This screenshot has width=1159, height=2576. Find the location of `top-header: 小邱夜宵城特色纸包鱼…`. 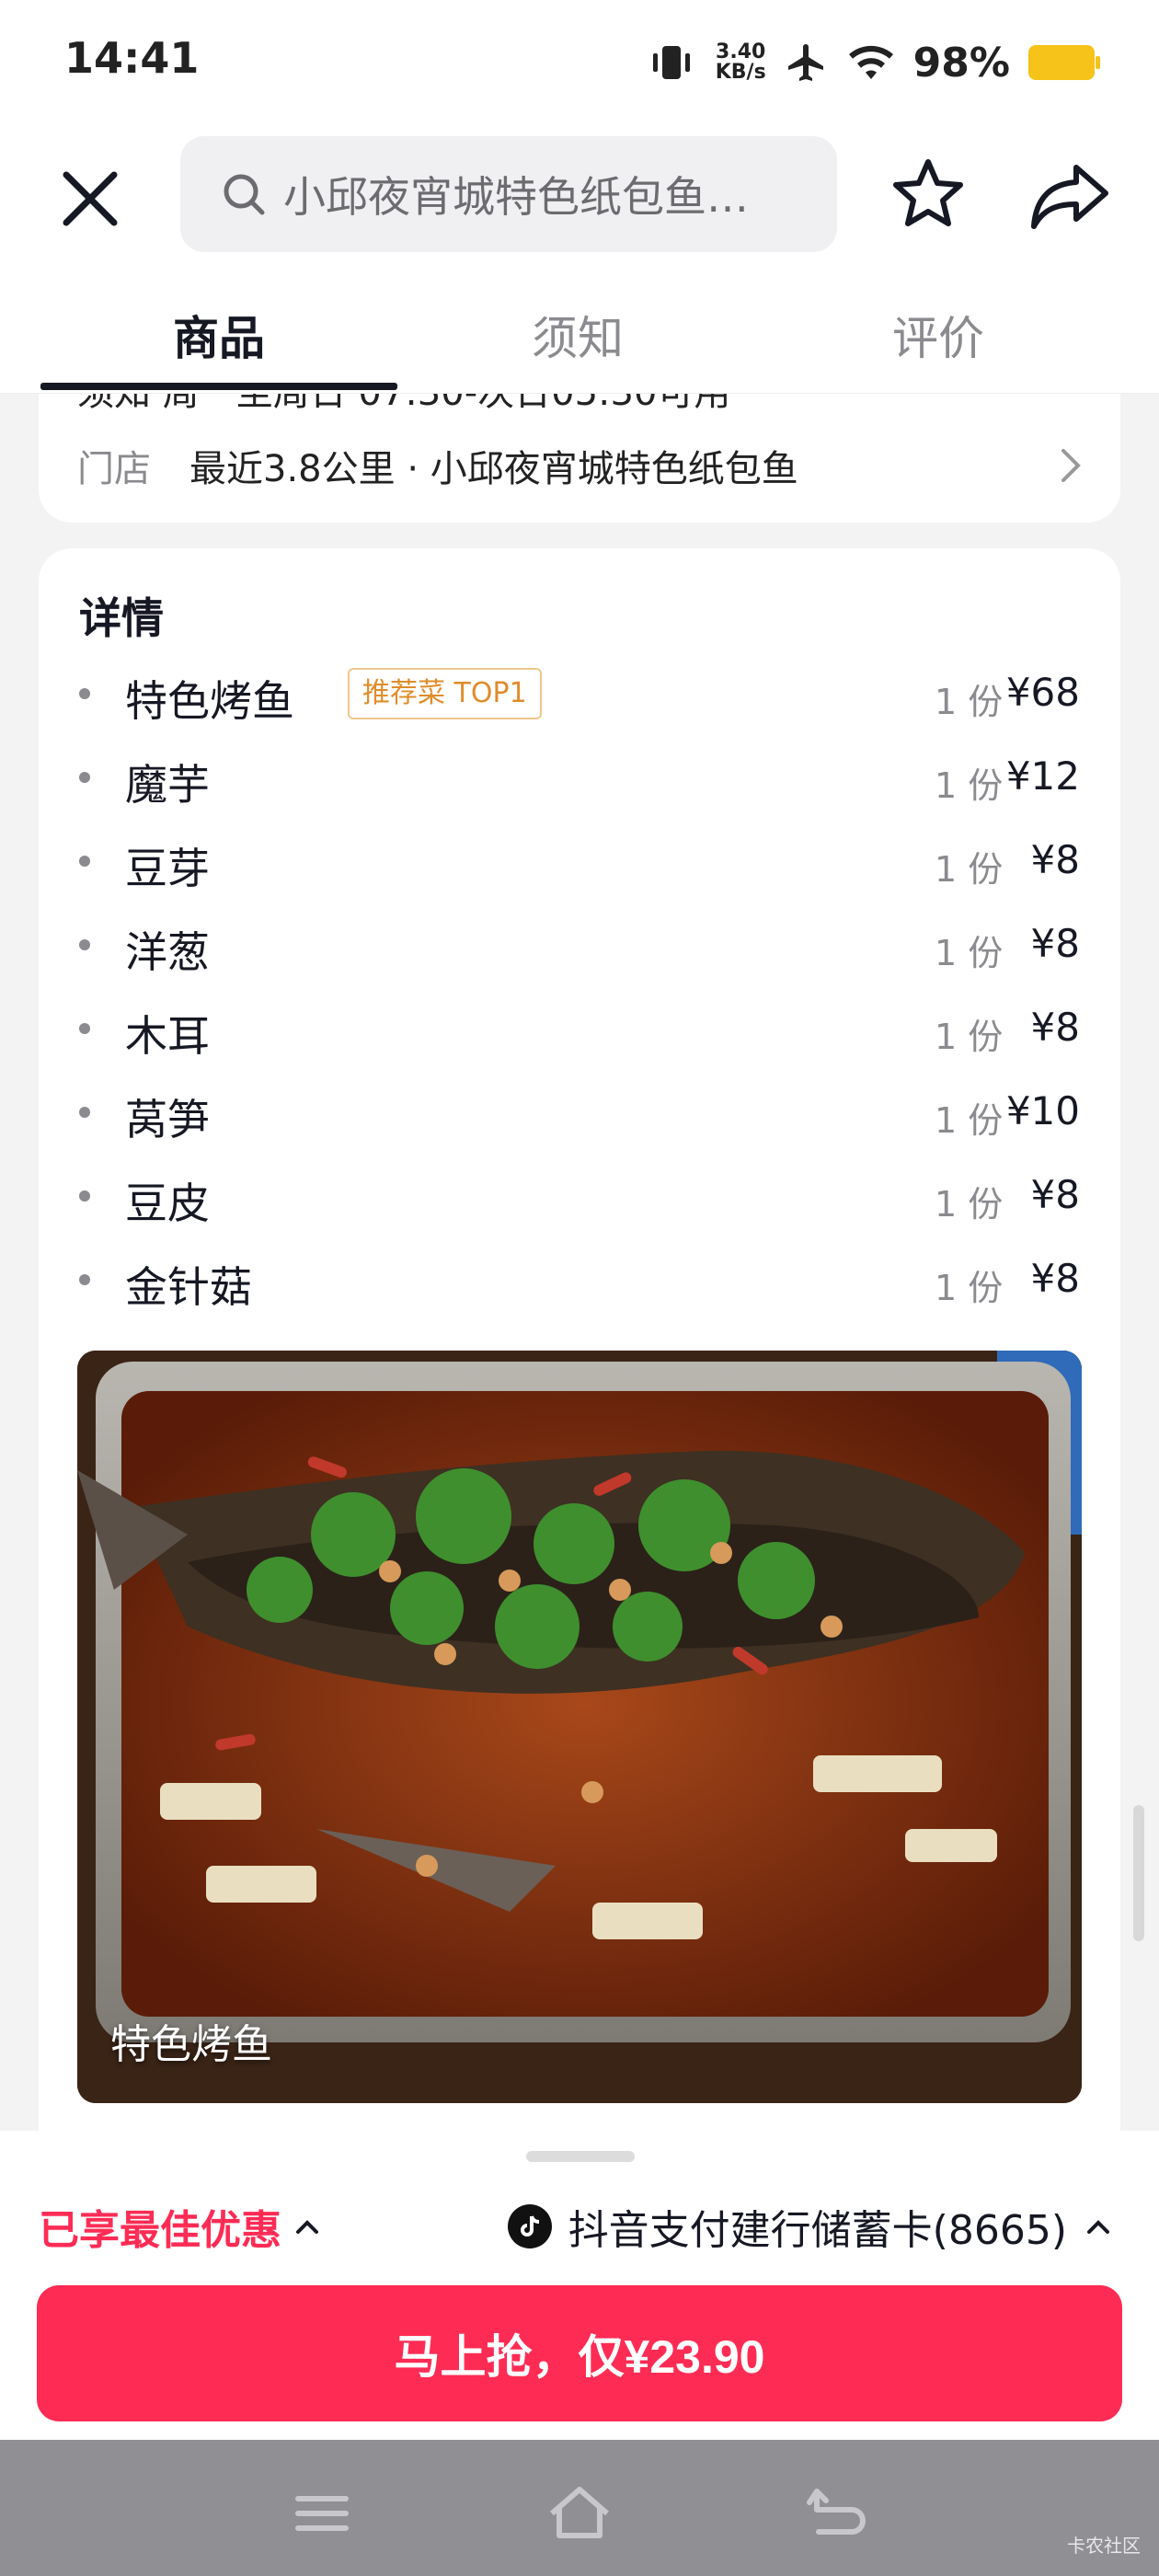

top-header: 小邱夜宵城特色纸包鱼… is located at coordinates (579, 197).